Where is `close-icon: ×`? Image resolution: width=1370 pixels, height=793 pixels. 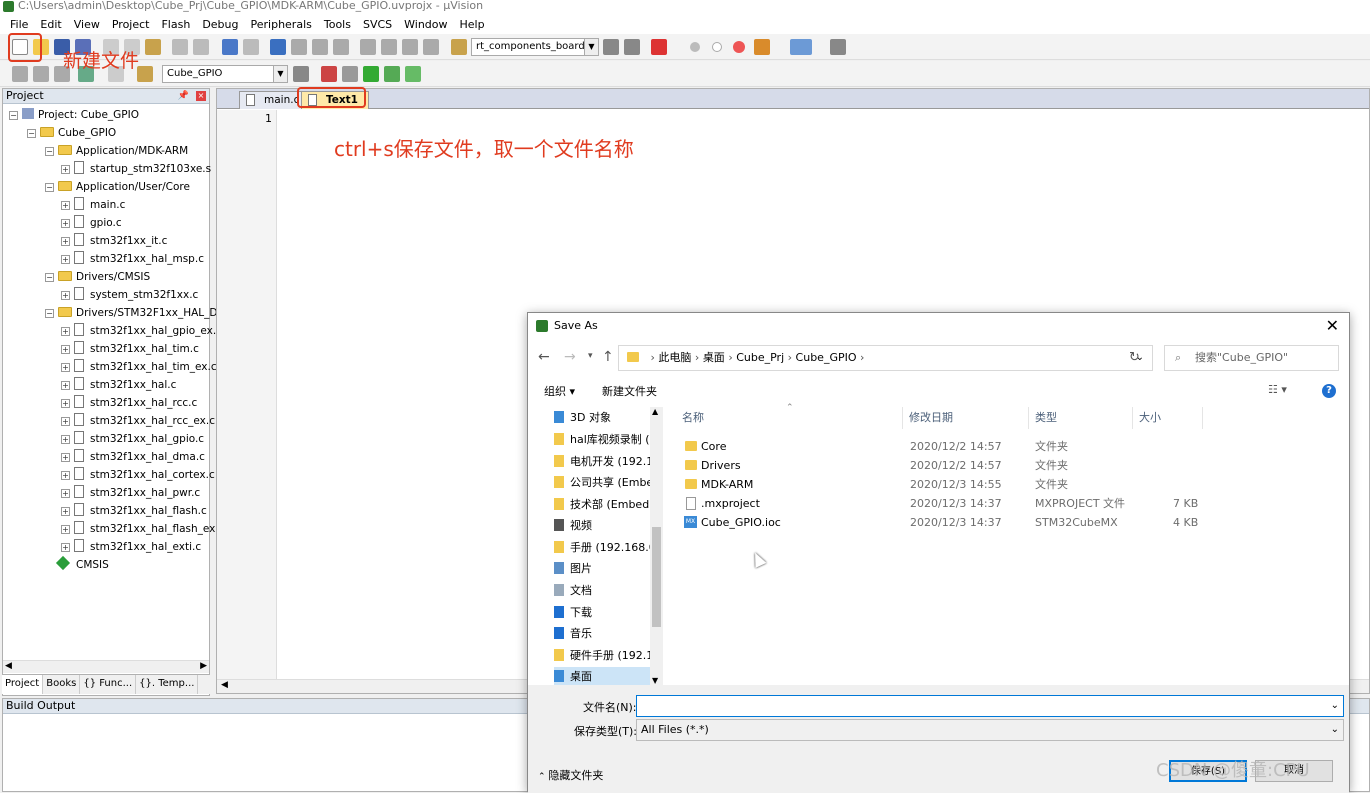
close-icon: × is located at coordinates (201, 96).